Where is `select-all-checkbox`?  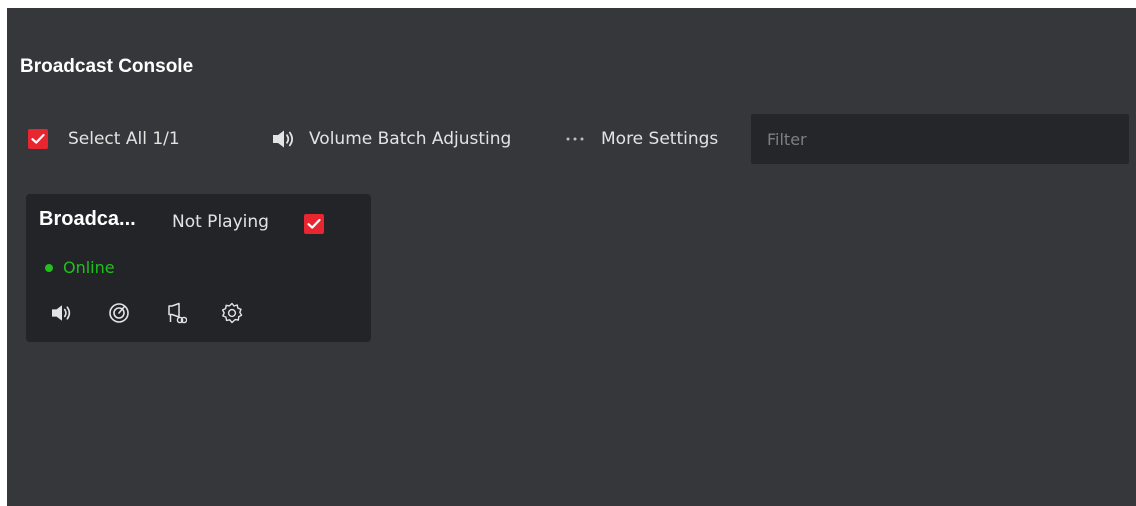
select-all-checkbox is located at coordinates (38, 139).